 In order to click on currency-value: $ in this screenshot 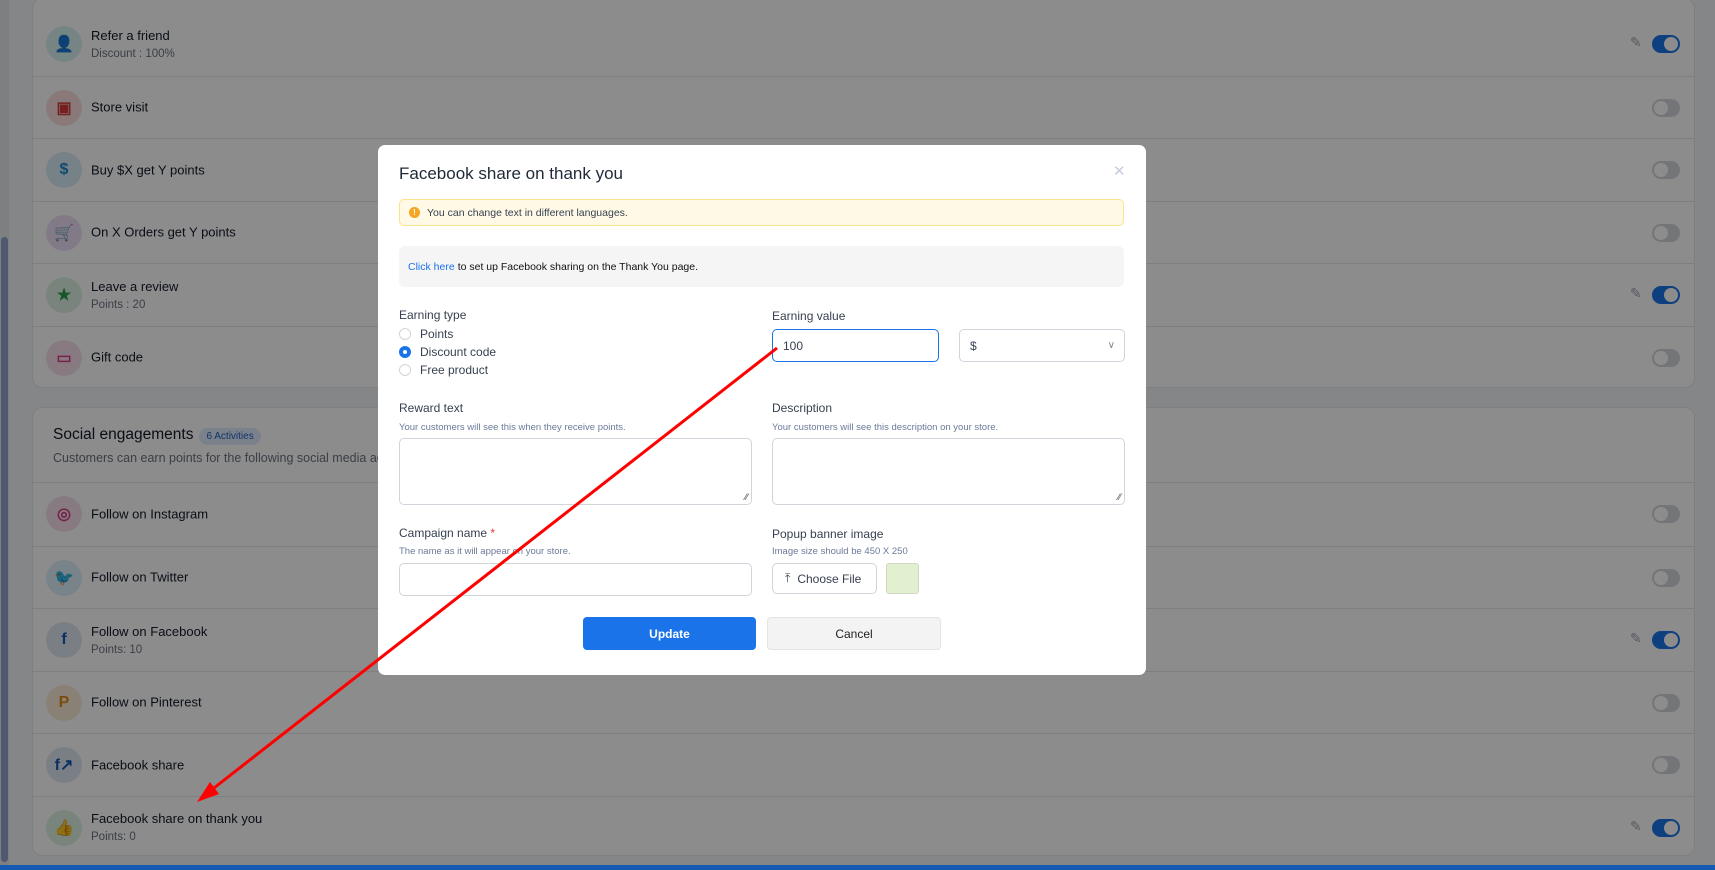, I will do `click(973, 345)`.